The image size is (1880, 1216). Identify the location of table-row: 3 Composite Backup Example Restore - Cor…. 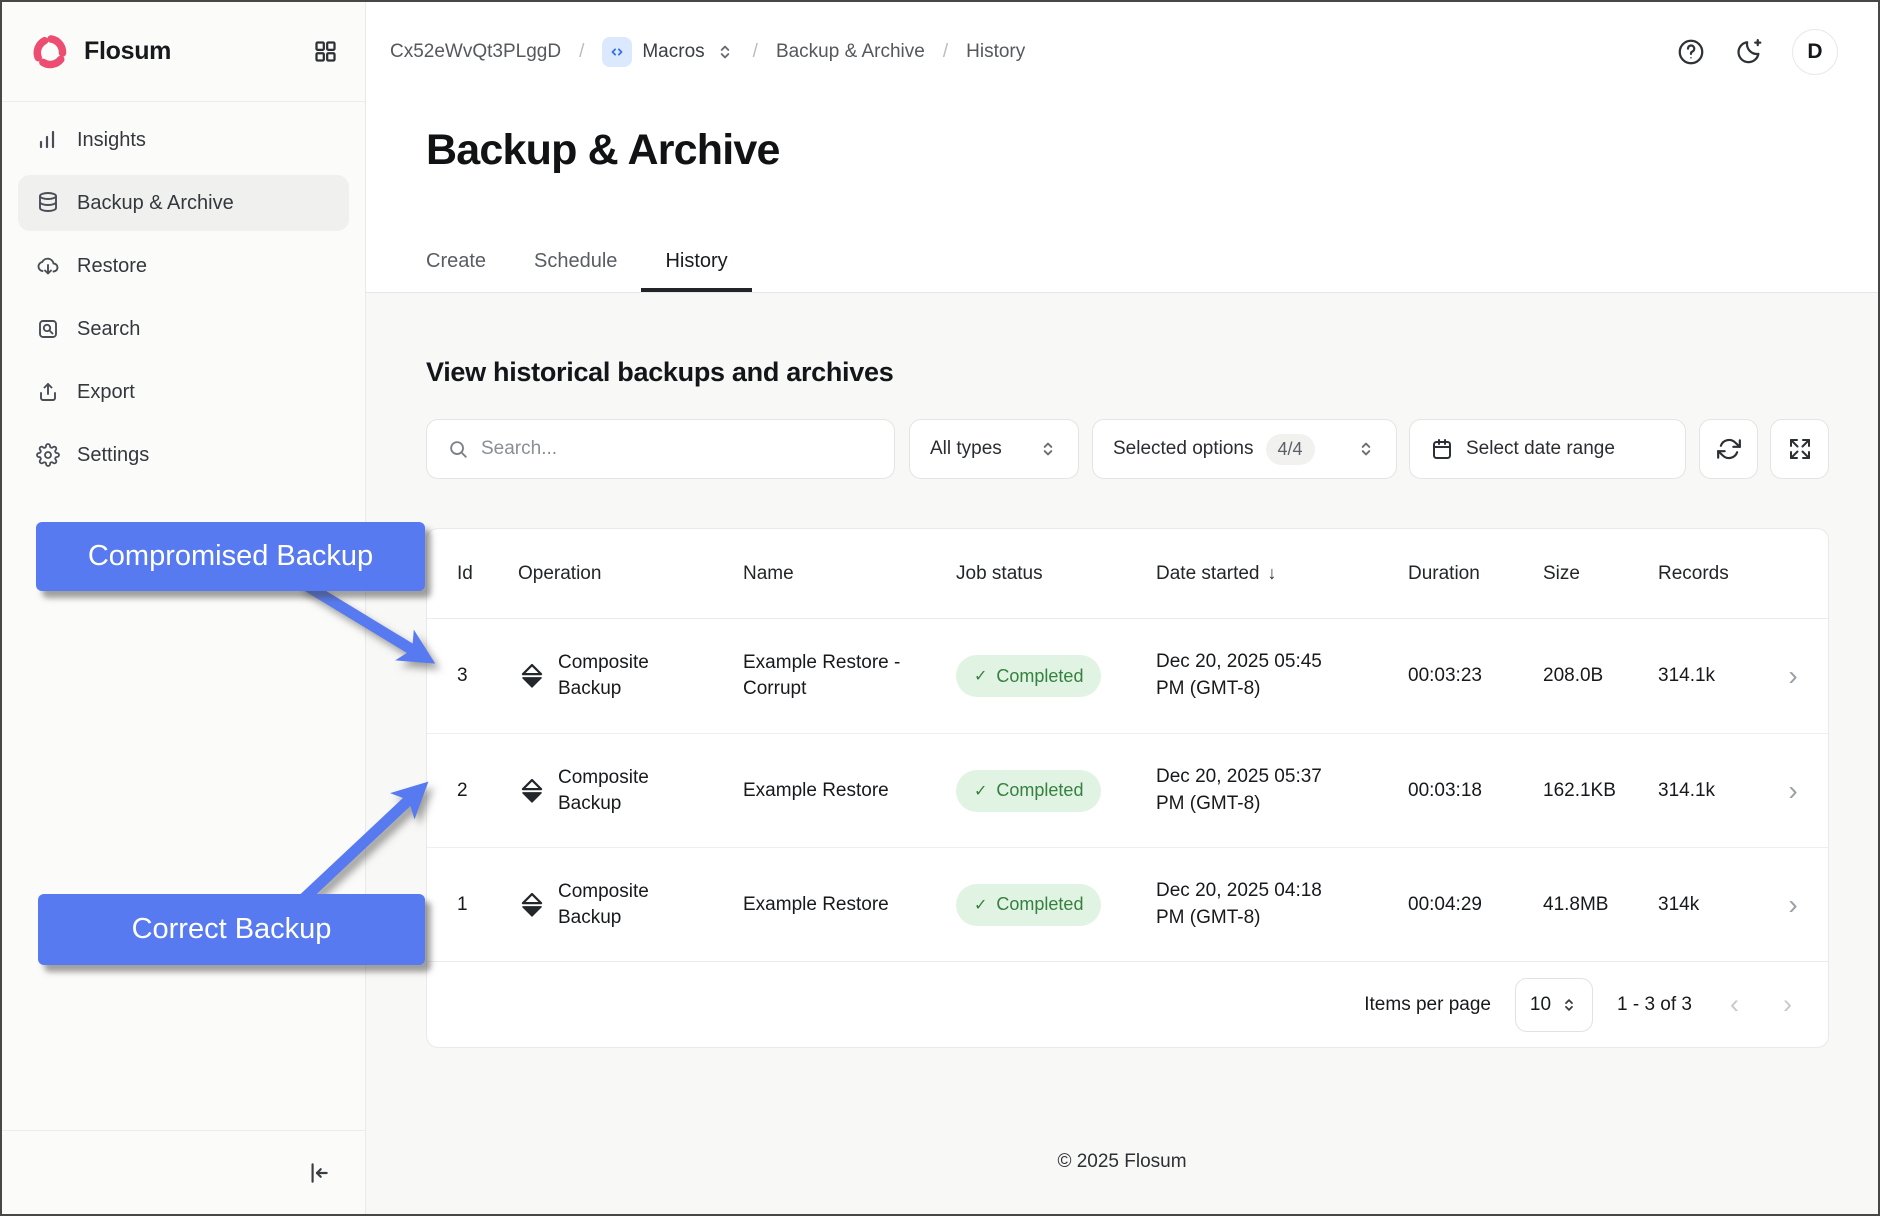
(1127, 676).